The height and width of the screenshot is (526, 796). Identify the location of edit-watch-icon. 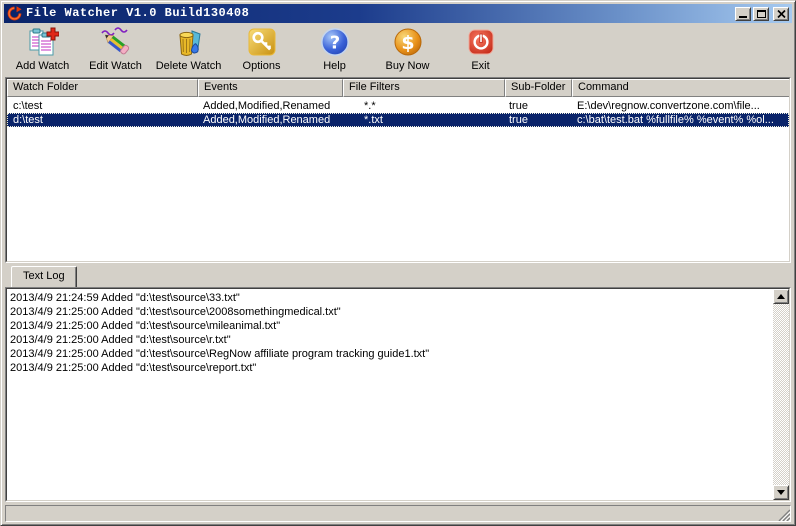
(116, 42).